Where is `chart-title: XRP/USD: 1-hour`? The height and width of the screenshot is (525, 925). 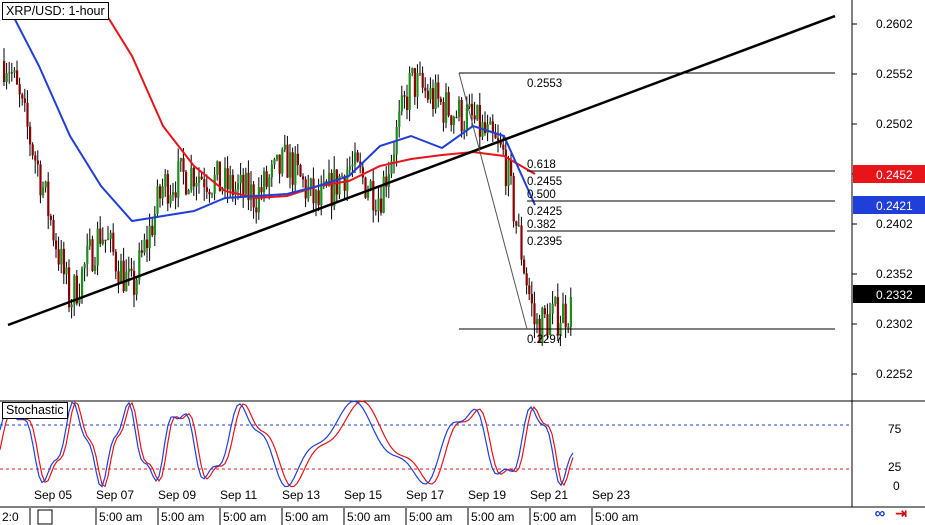 chart-title: XRP/USD: 1-hour is located at coordinates (55, 11).